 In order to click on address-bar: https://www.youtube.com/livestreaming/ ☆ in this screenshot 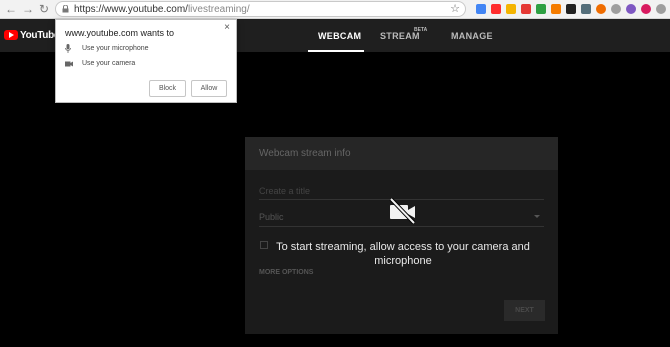, I will do `click(260, 9)`.